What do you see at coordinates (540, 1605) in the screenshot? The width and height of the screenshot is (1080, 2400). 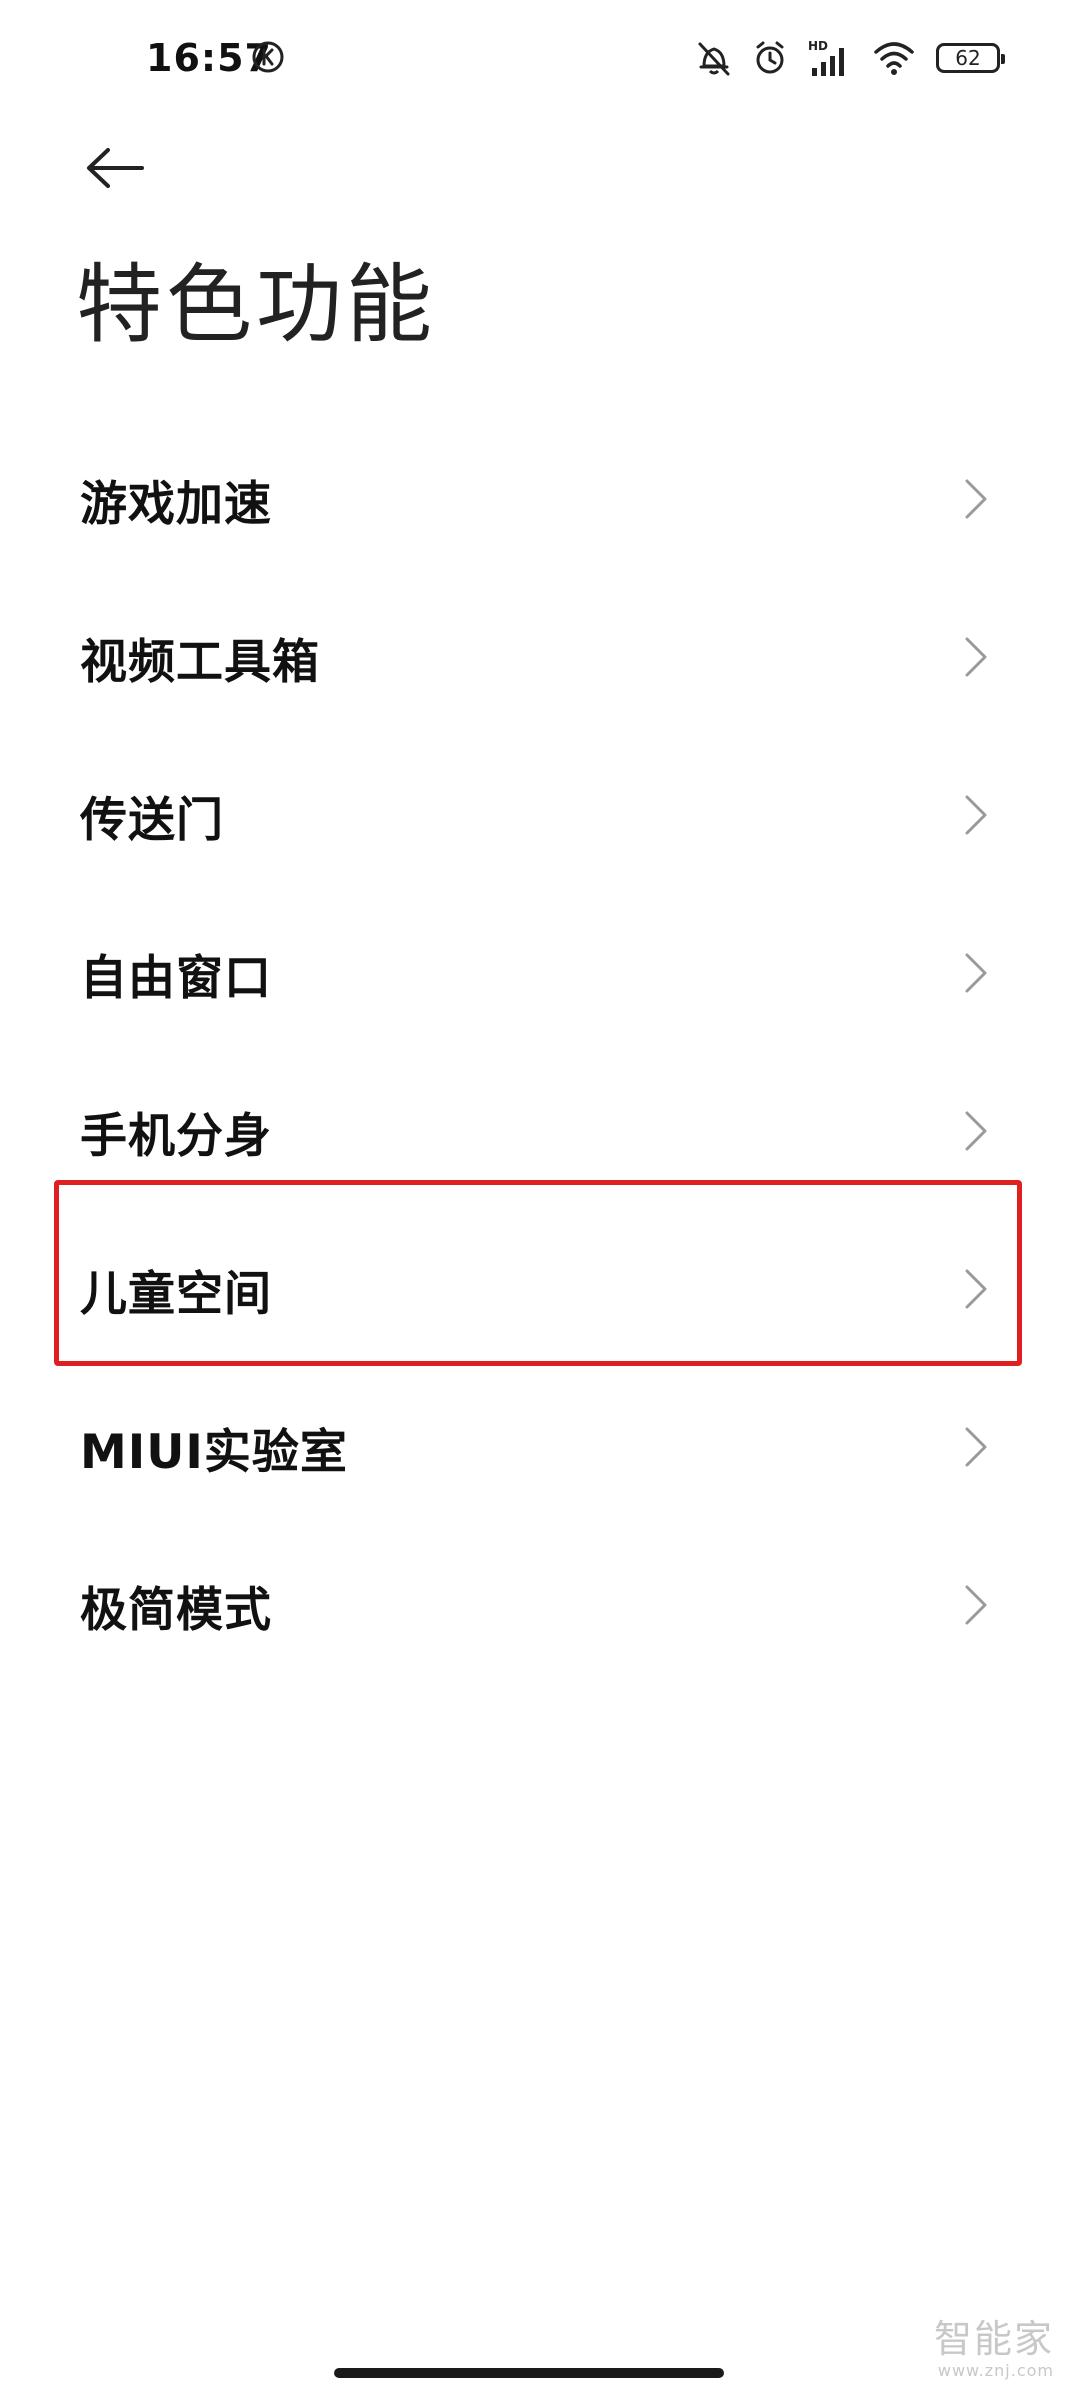 I see `menu-item-simple-mode: 极简模式` at bounding box center [540, 1605].